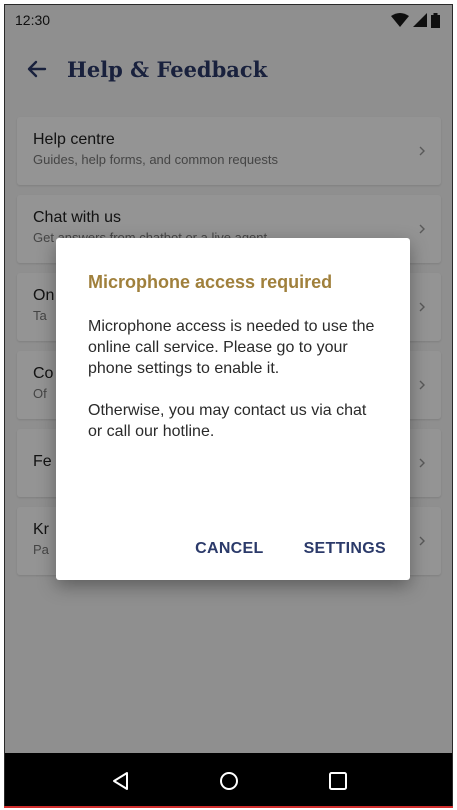  I want to click on dialog-actions: CANCEL SETTINGS, so click(290, 549).